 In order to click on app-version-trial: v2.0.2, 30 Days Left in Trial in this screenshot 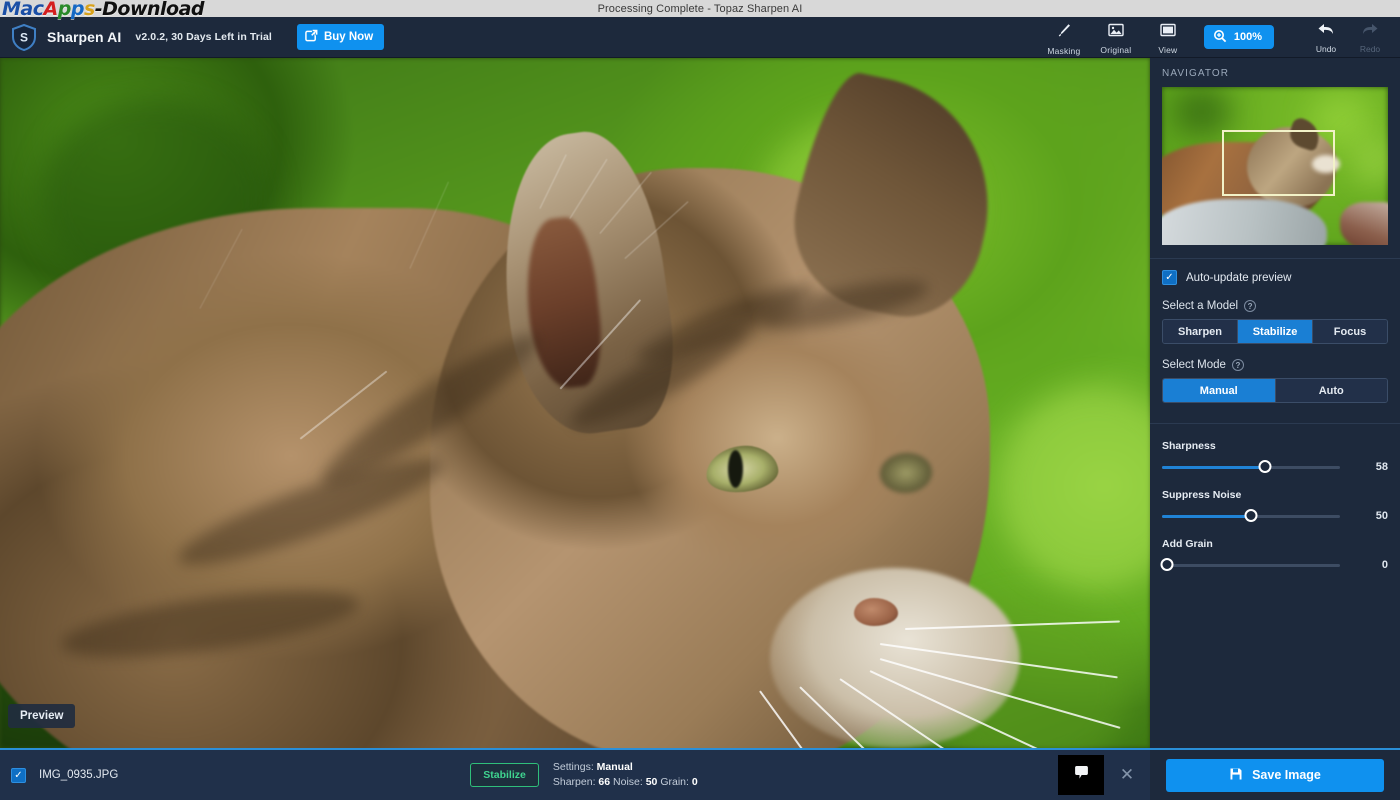, I will do `click(203, 37)`.